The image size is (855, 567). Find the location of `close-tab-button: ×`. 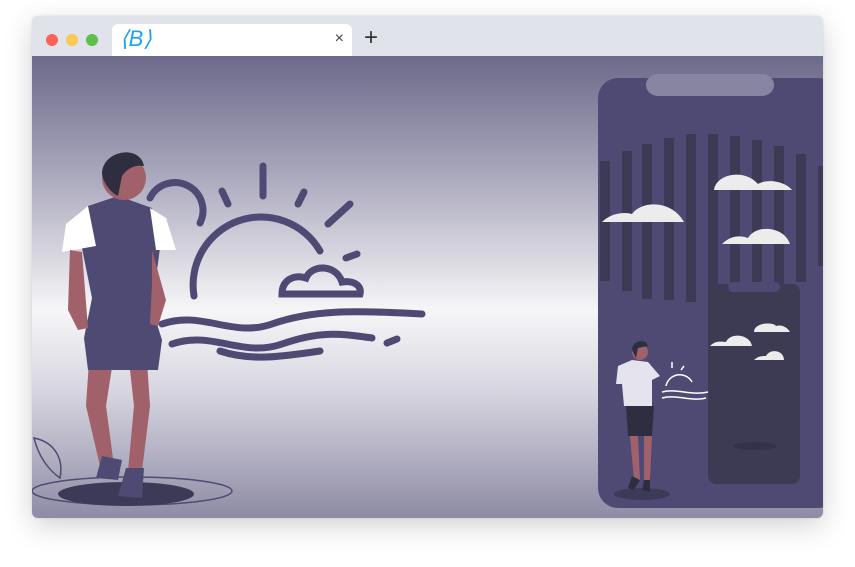

close-tab-button: × is located at coordinates (339, 39).